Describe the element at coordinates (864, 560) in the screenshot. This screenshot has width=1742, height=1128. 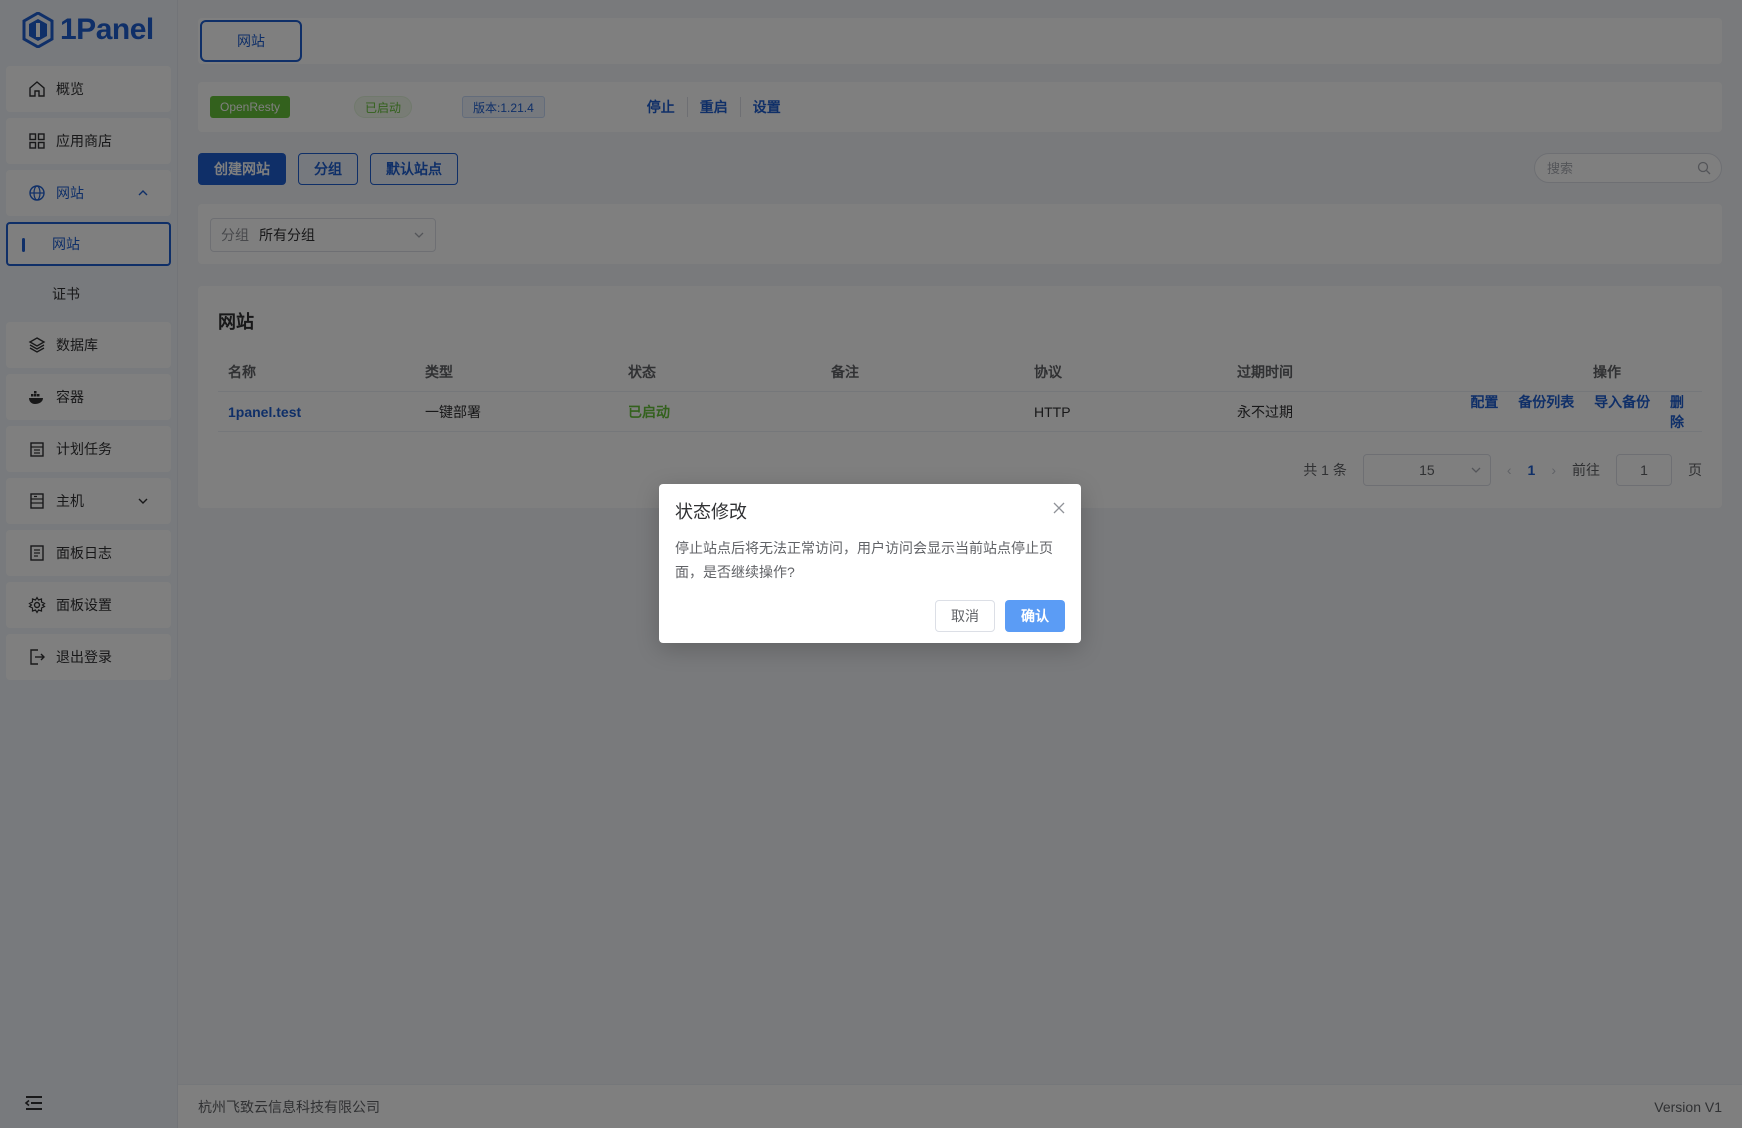
I see `dialog-message: 停止站点后将无法正常访问，用户访问会显示当前站点停止页面，是否继续操作?` at that location.